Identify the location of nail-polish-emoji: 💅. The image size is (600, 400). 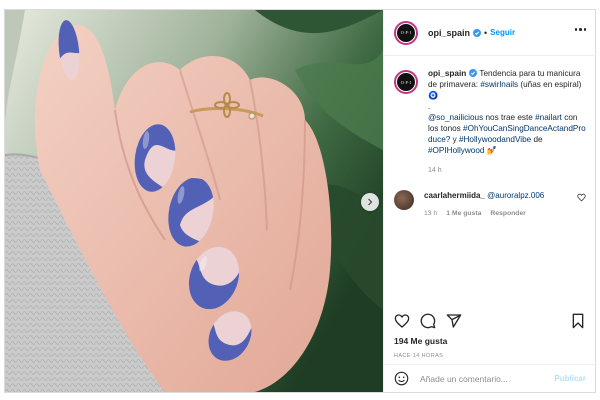
(490, 150).